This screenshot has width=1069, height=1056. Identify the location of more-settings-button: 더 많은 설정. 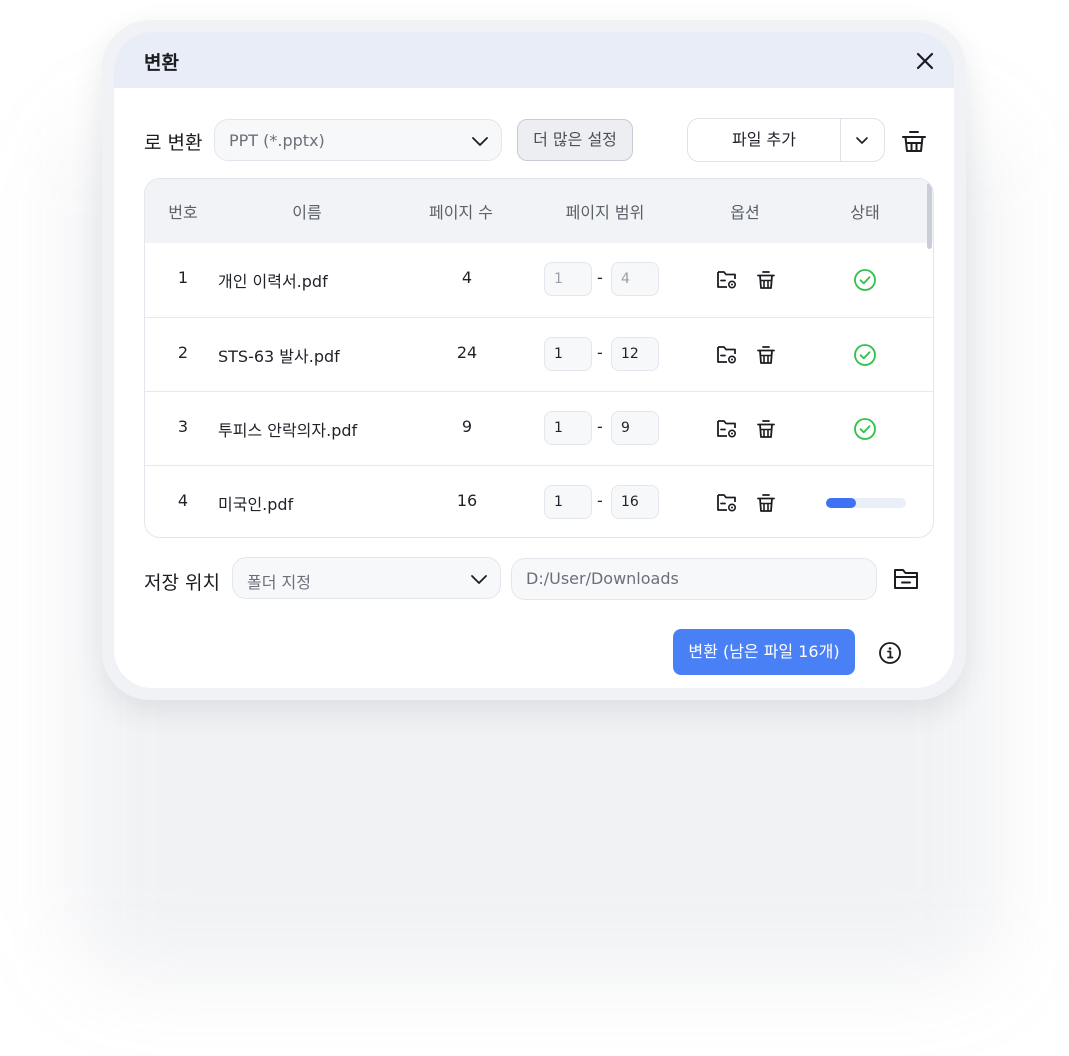
(575, 140).